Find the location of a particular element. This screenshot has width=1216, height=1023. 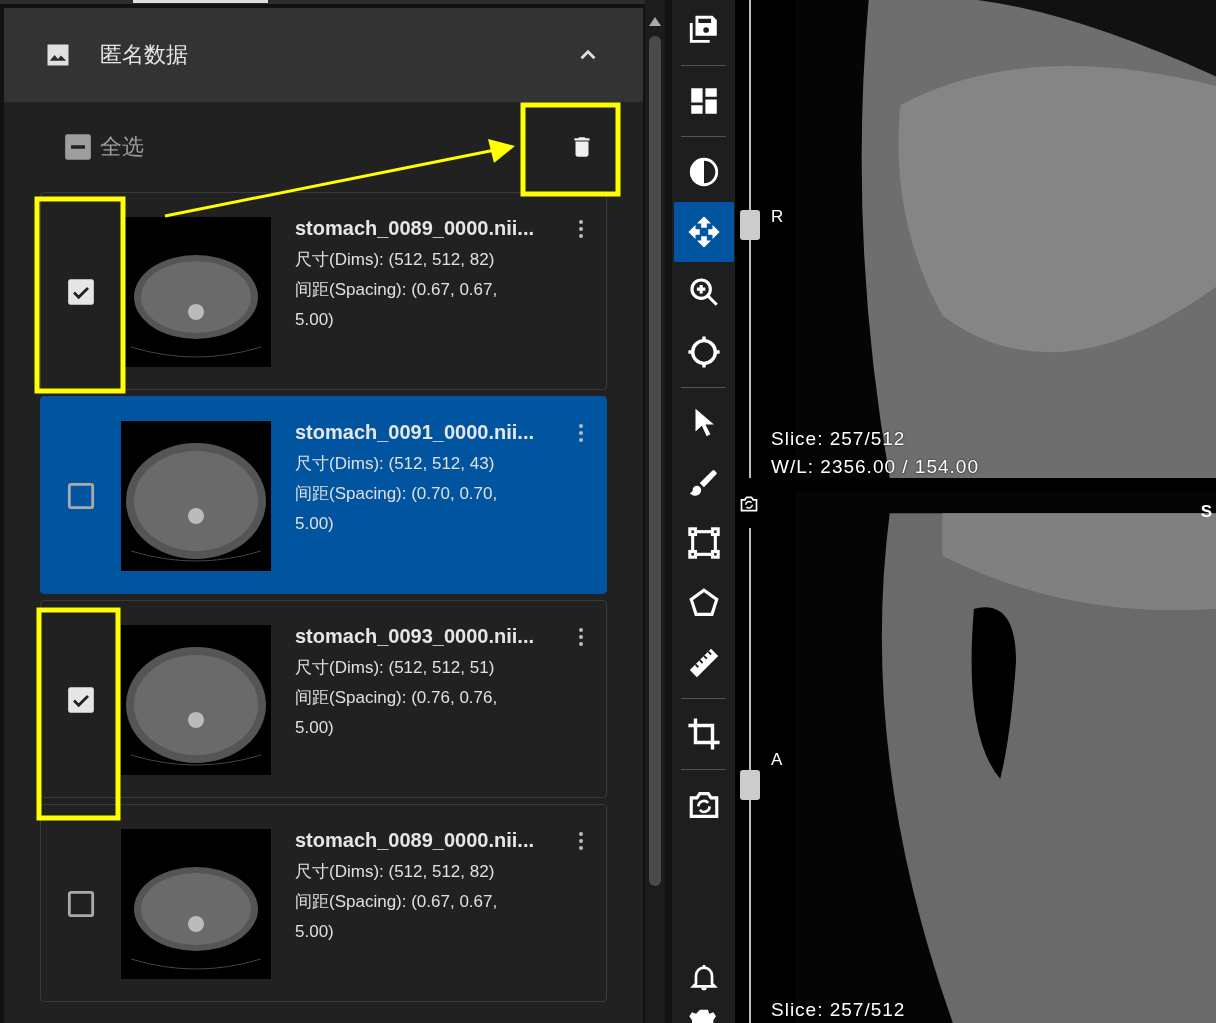

orientation-label: A is located at coordinates (777, 760).